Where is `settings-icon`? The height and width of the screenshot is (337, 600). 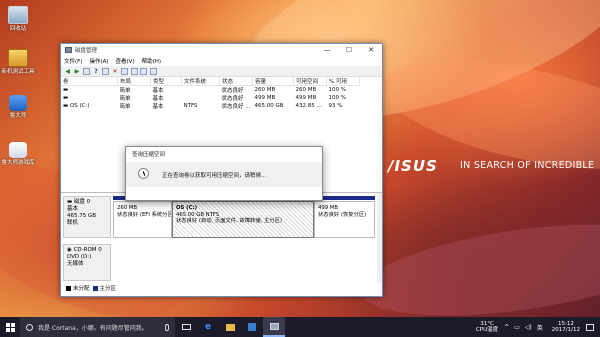 settings-icon is located at coordinates (153, 71).